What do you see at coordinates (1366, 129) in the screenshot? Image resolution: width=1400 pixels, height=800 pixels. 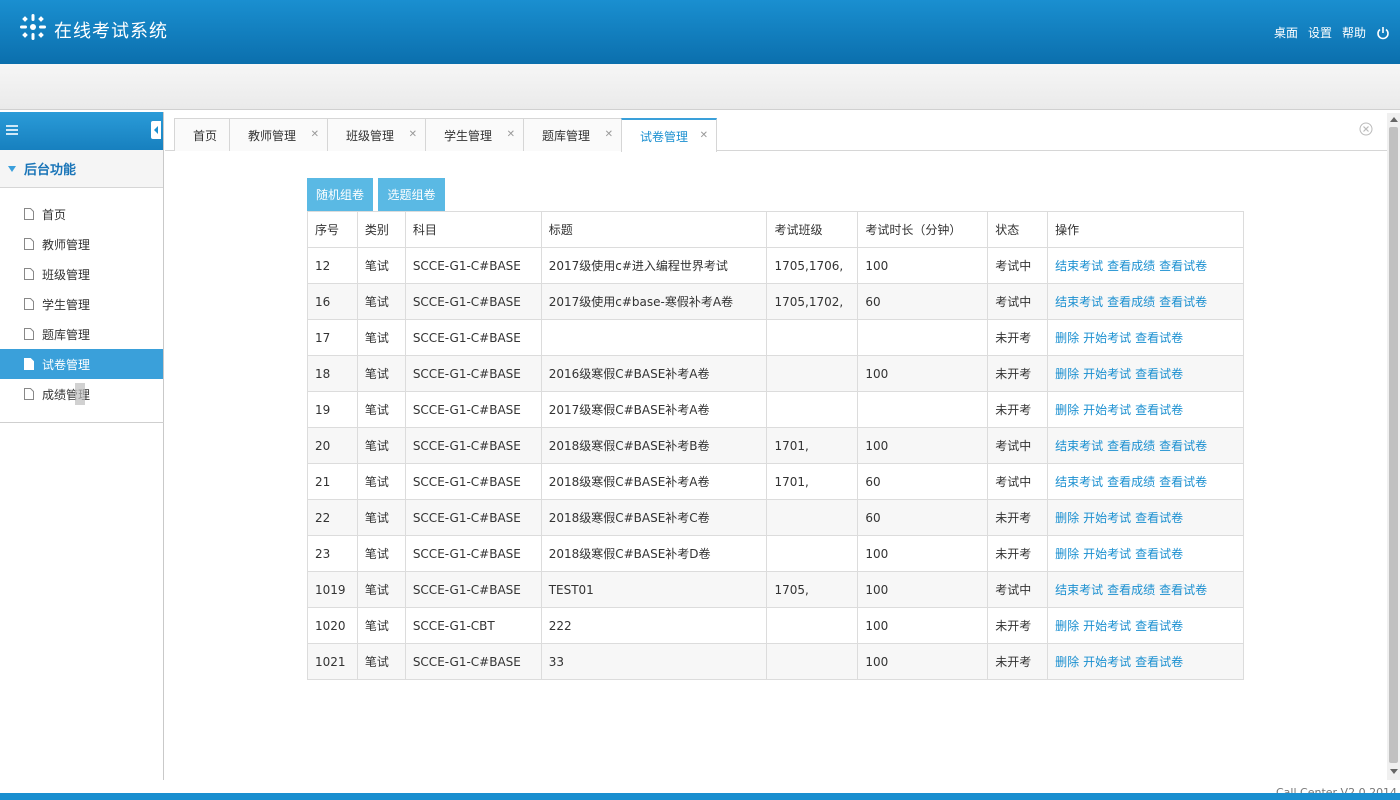 I see `close-all-tabs-icon` at bounding box center [1366, 129].